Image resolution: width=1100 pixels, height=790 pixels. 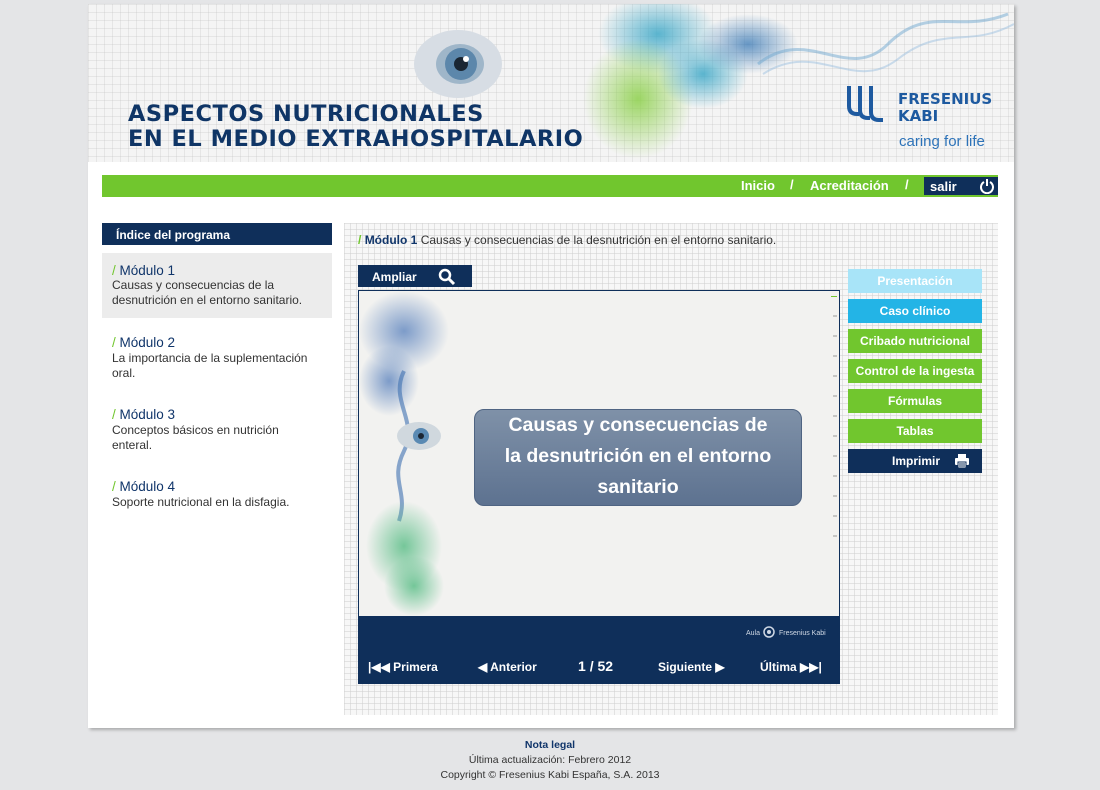 I want to click on banner-title-line2: EN EL MEDIO EXTRAHOSPITALARIO, so click(x=356, y=139).